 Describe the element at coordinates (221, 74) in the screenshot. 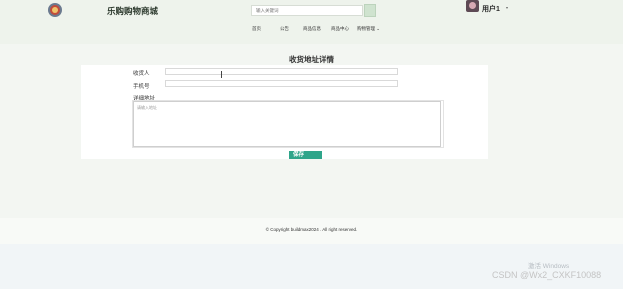

I see `text-cursor-icon` at that location.